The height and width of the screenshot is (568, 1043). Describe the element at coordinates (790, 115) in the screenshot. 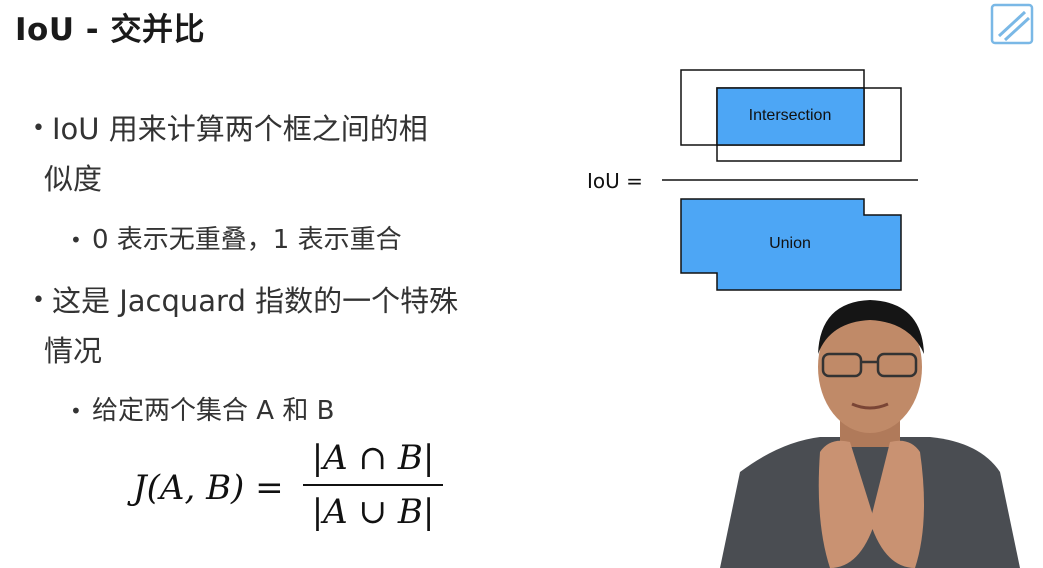

I see `intersection-label: Intersection` at that location.